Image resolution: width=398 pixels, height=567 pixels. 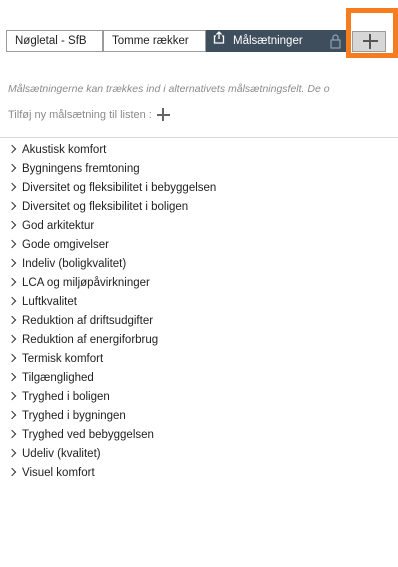 I want to click on goal-label: Tilgænglighed, so click(x=58, y=378).